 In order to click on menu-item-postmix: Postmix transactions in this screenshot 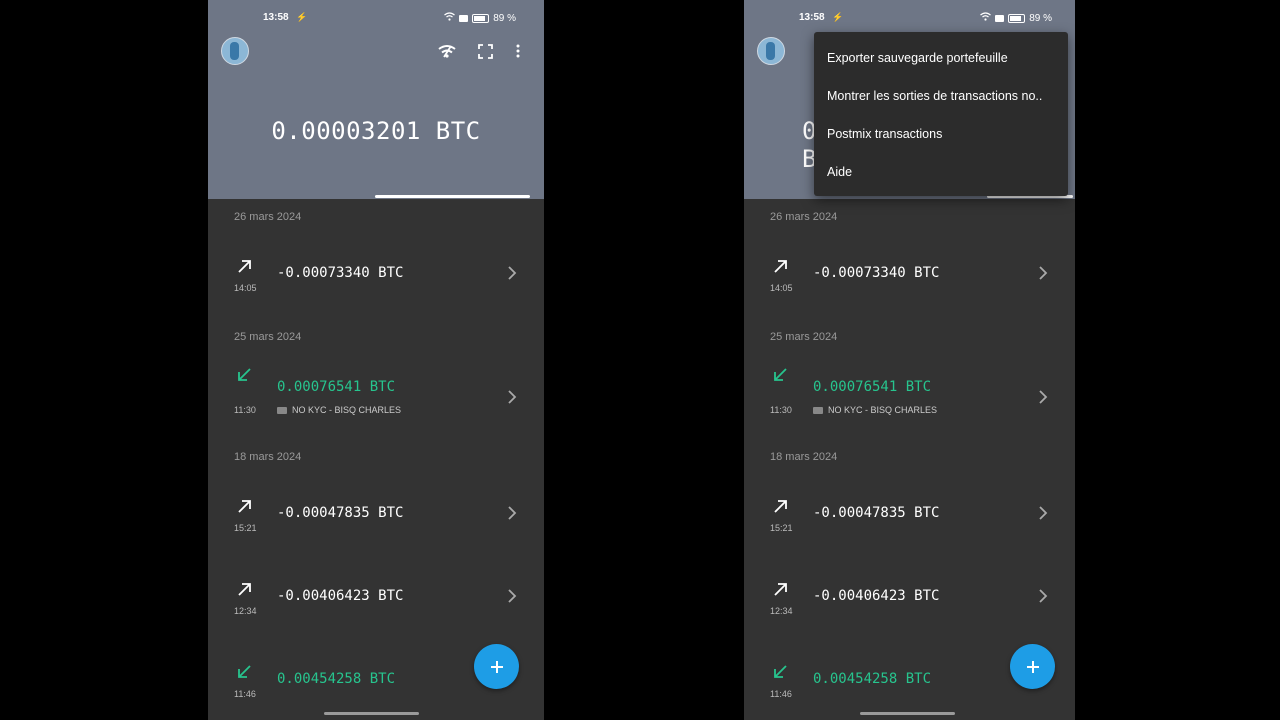, I will do `click(942, 134)`.